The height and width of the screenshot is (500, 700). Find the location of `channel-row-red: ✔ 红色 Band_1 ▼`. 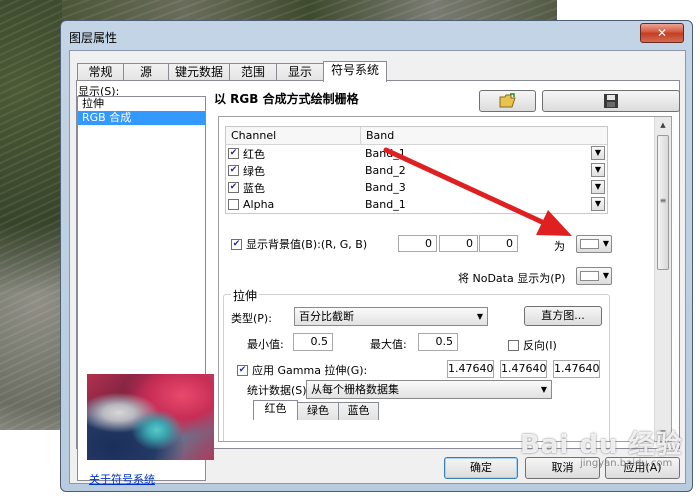

channel-row-red: ✔ 红色 Band_1 ▼ is located at coordinates (416, 153).